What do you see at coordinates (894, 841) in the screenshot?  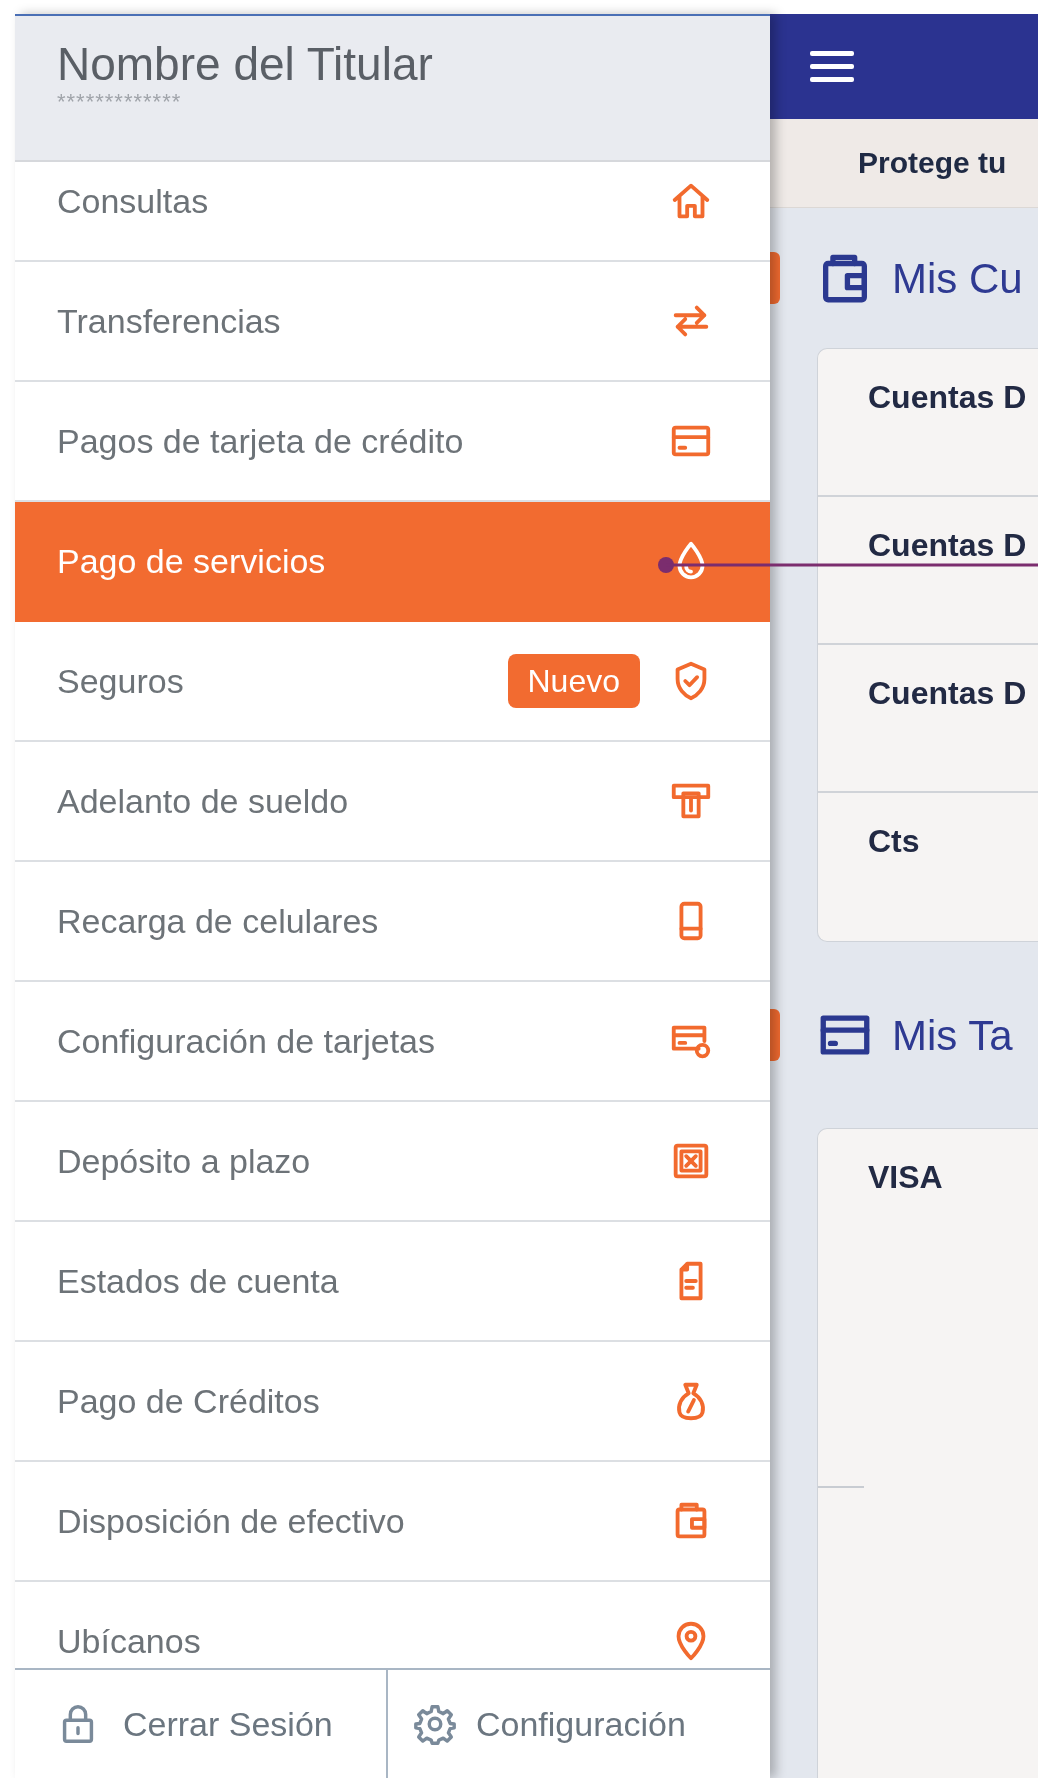 I see `account-row-label: Cts` at bounding box center [894, 841].